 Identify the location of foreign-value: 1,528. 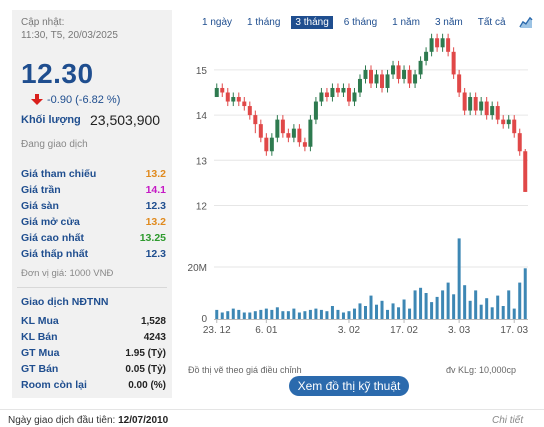
(153, 321).